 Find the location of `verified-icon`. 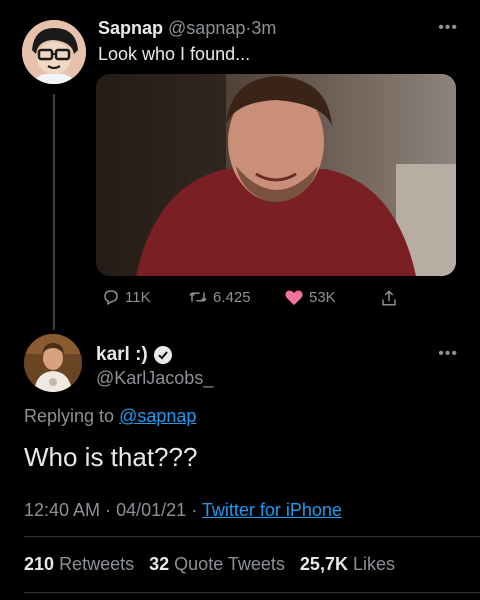

verified-icon is located at coordinates (162, 355).